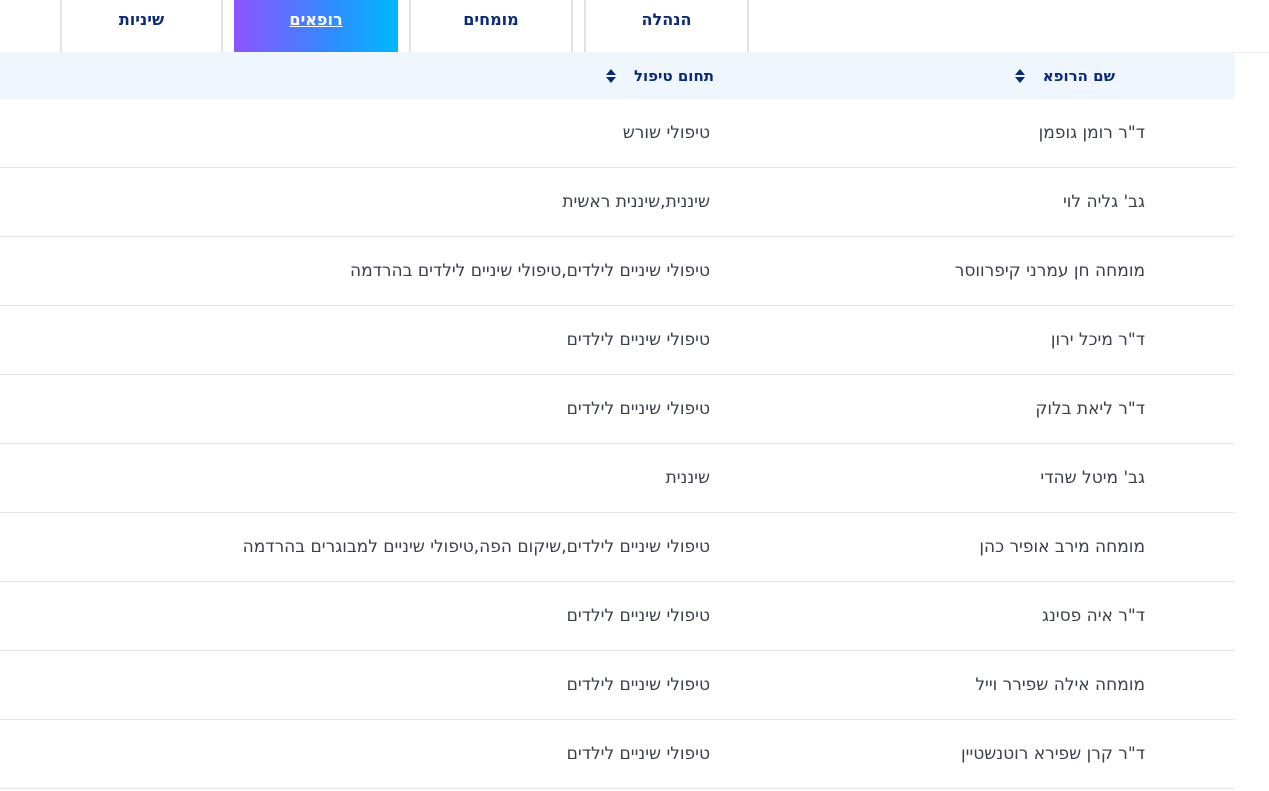 The height and width of the screenshot is (791, 1269). Describe the element at coordinates (687, 478) in the screenshot. I see `treatment-field-cell: שיננית` at that location.